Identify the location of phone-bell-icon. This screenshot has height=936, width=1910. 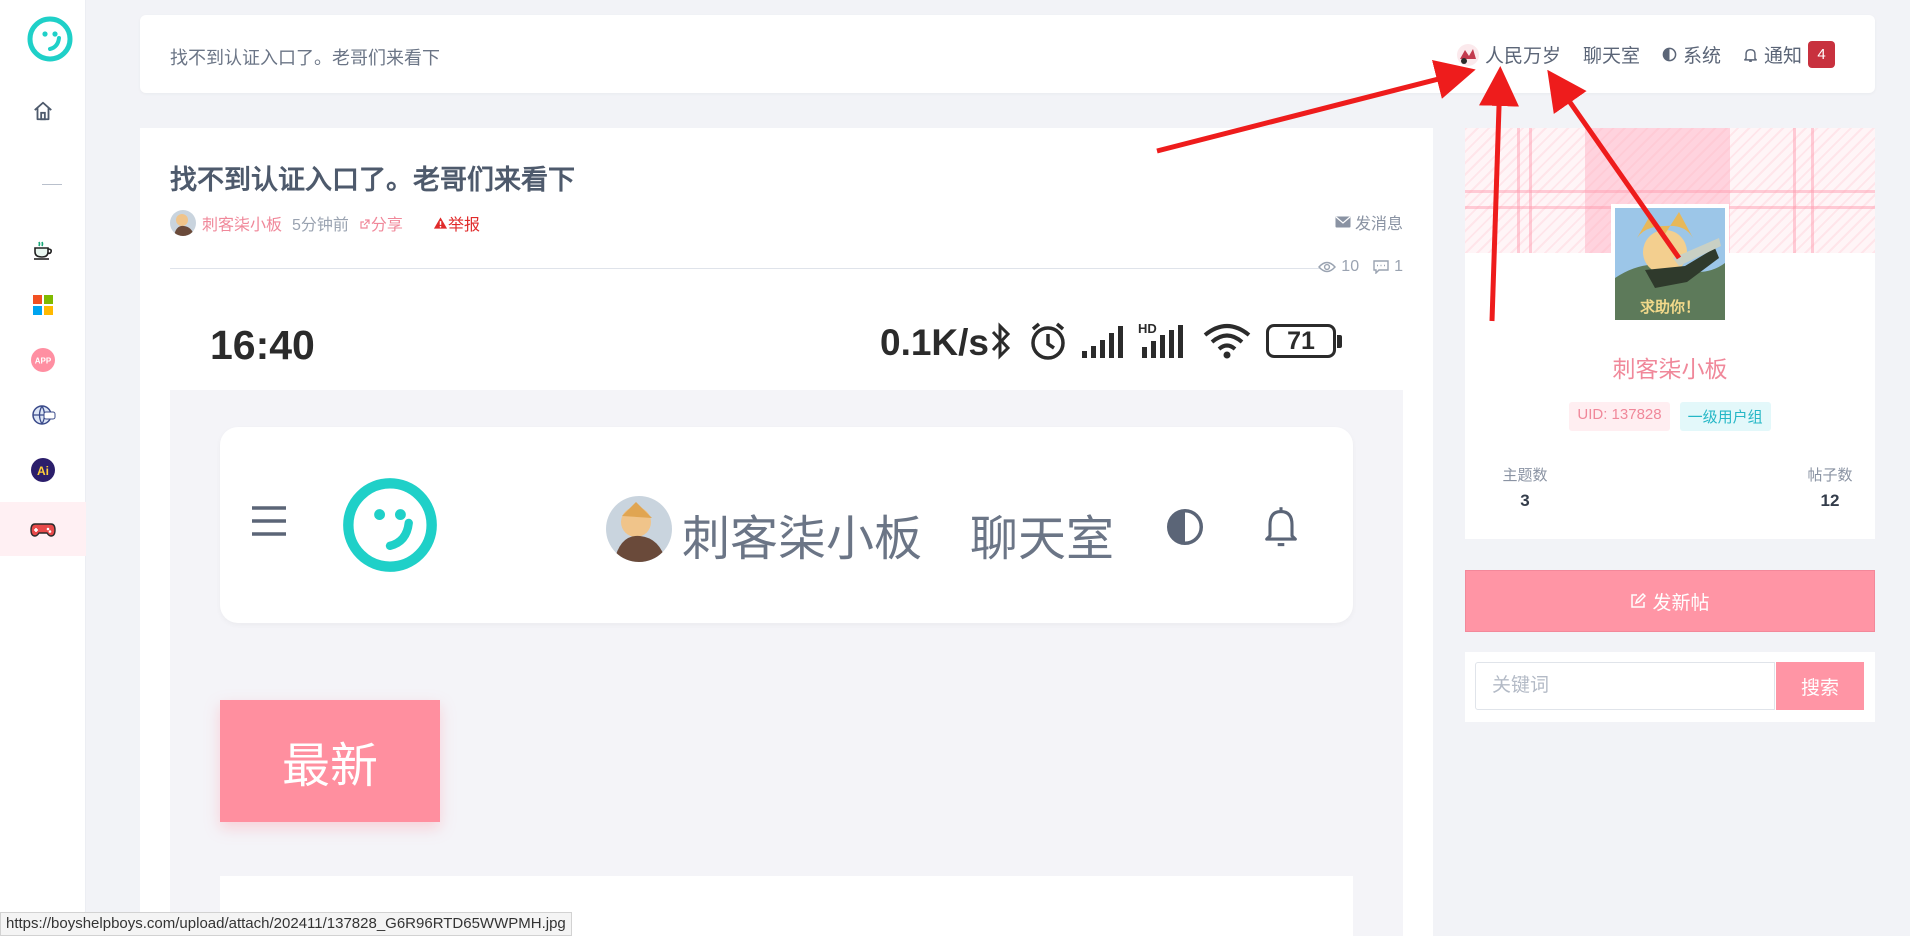
(1281, 527).